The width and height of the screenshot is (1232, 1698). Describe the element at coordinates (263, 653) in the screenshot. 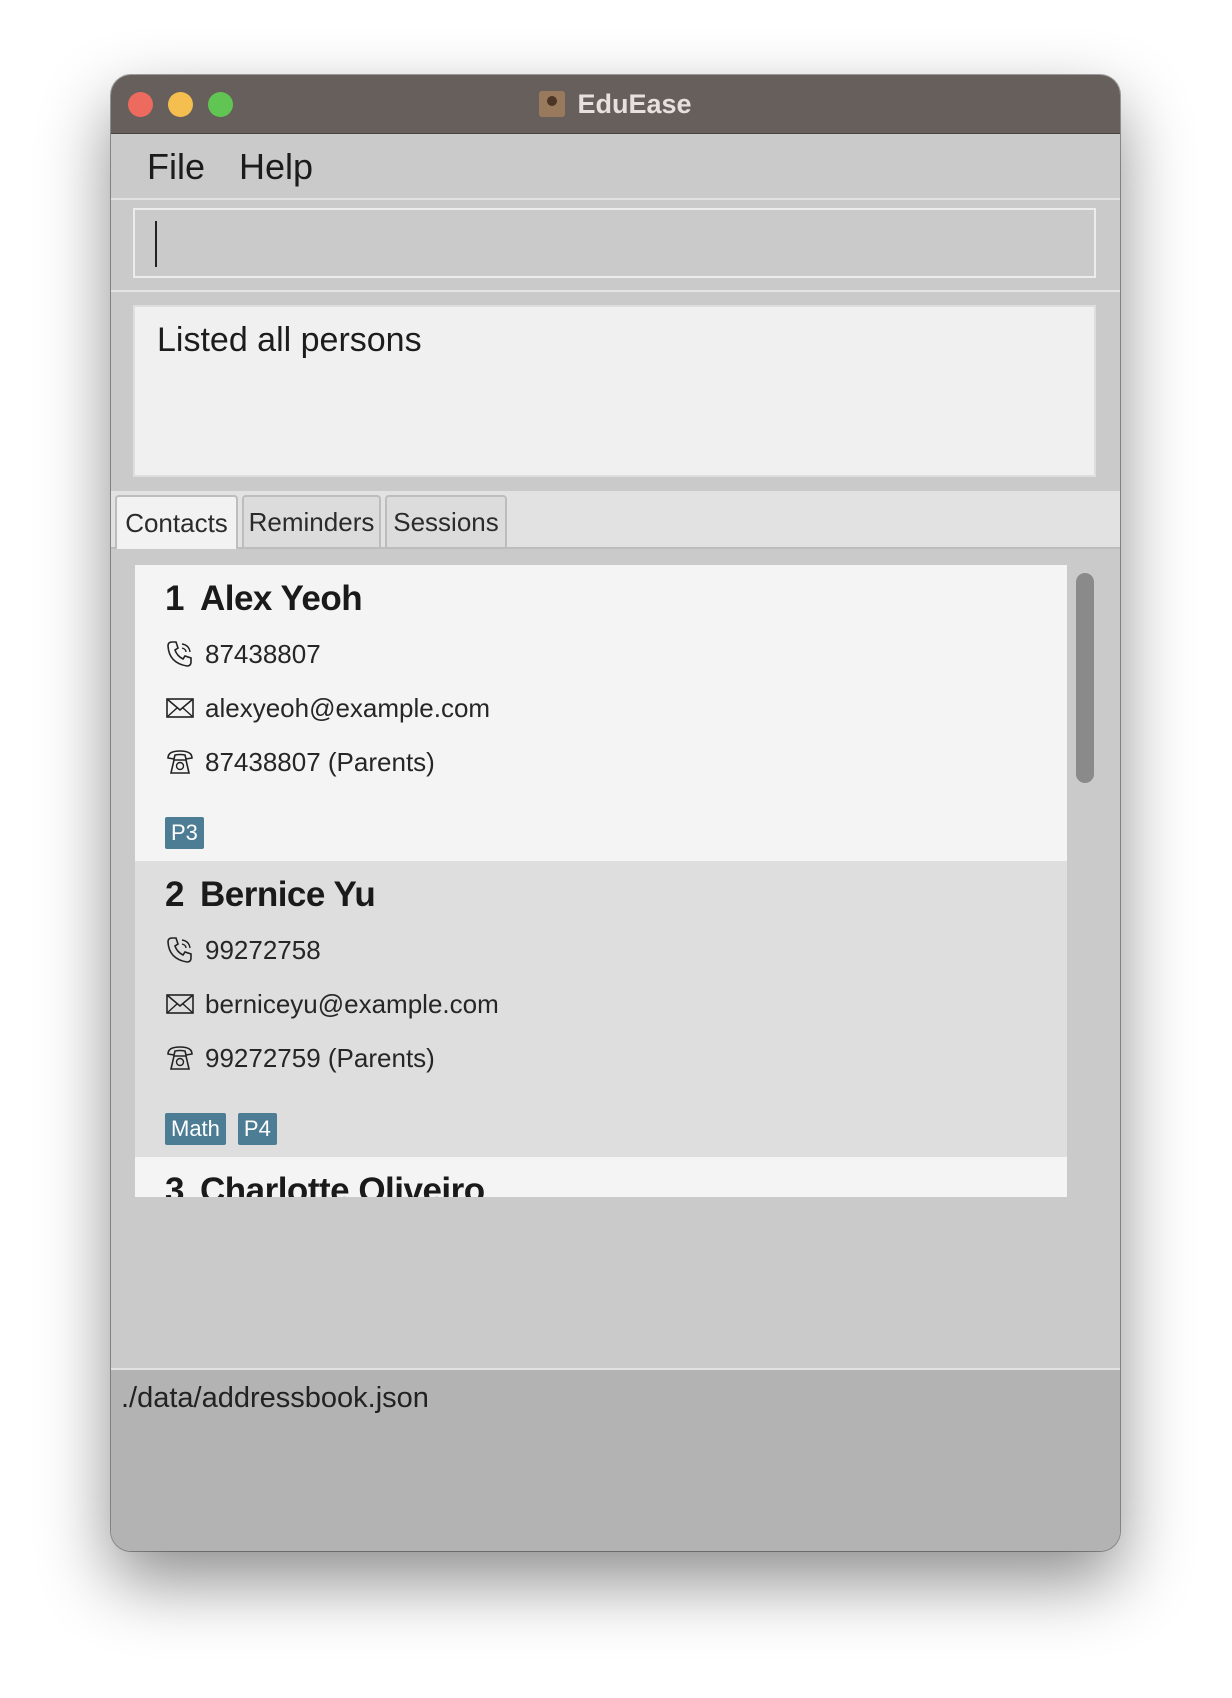

I see `contact-phone: 87438807` at that location.